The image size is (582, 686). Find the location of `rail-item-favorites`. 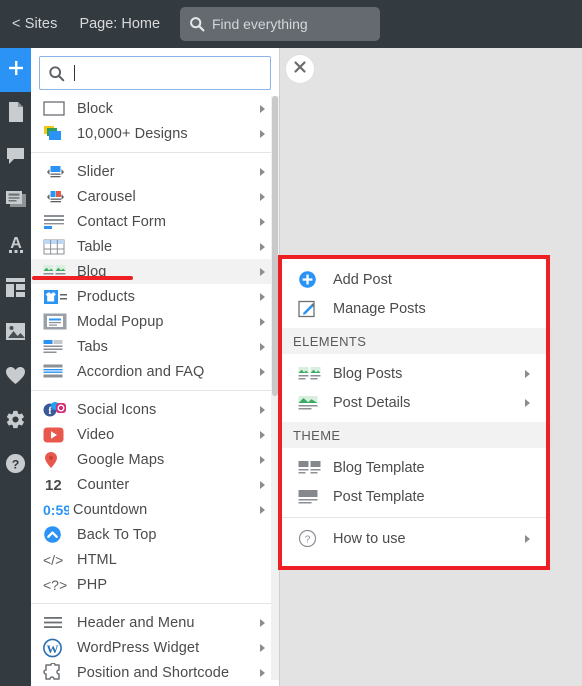

rail-item-favorites is located at coordinates (15, 378).